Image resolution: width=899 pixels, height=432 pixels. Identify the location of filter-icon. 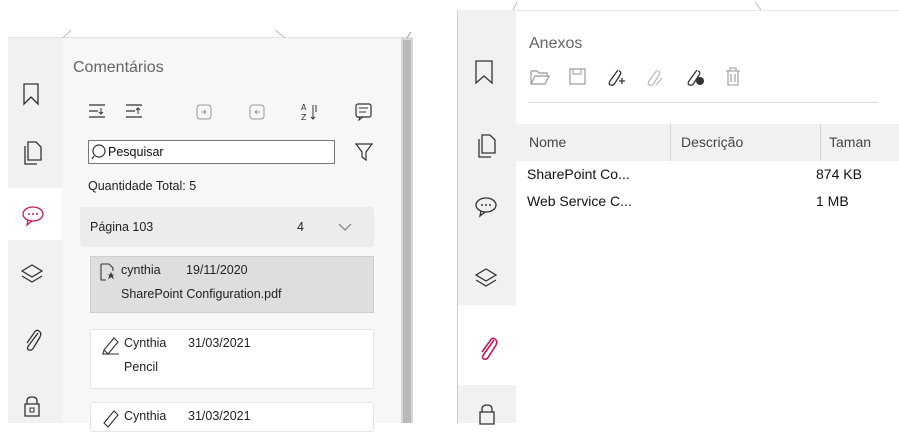
(364, 152).